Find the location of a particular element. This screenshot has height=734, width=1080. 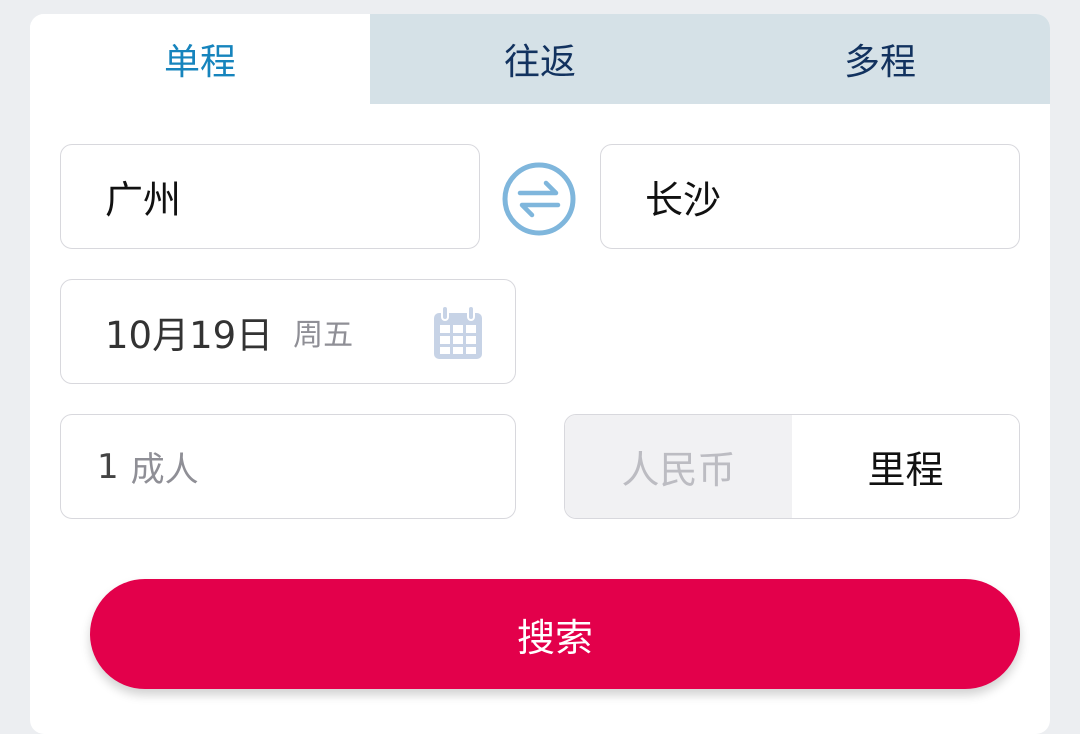

destination-city: 长沙 is located at coordinates (683, 200).